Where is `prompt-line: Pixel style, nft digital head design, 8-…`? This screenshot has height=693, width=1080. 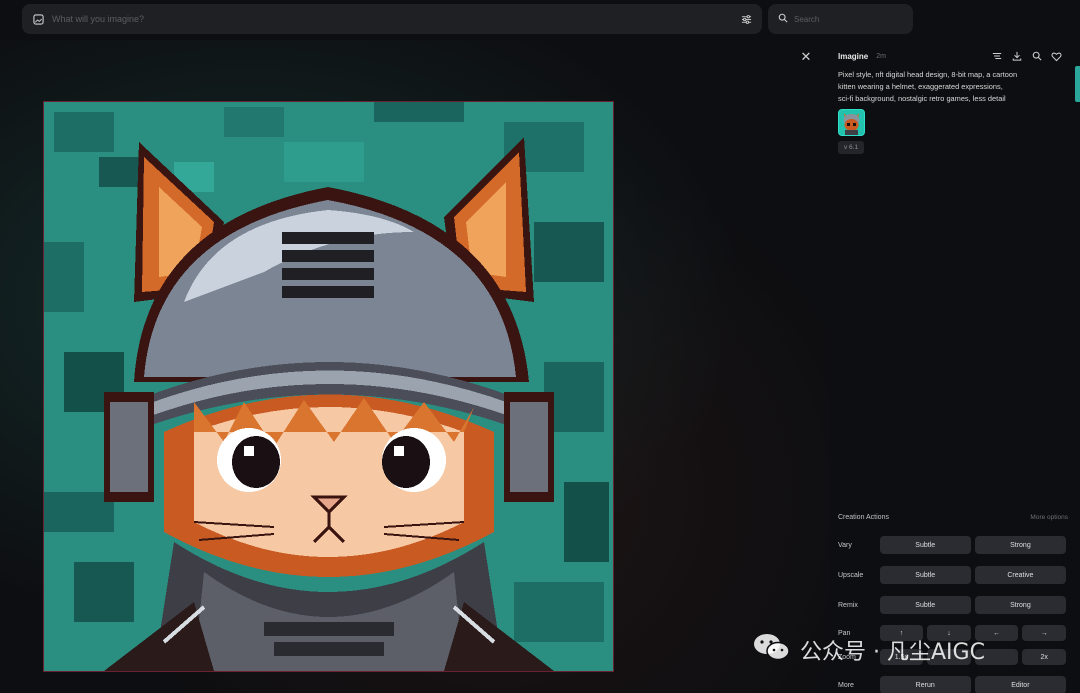 prompt-line: Pixel style, nft digital head design, 8-… is located at coordinates (928, 74).